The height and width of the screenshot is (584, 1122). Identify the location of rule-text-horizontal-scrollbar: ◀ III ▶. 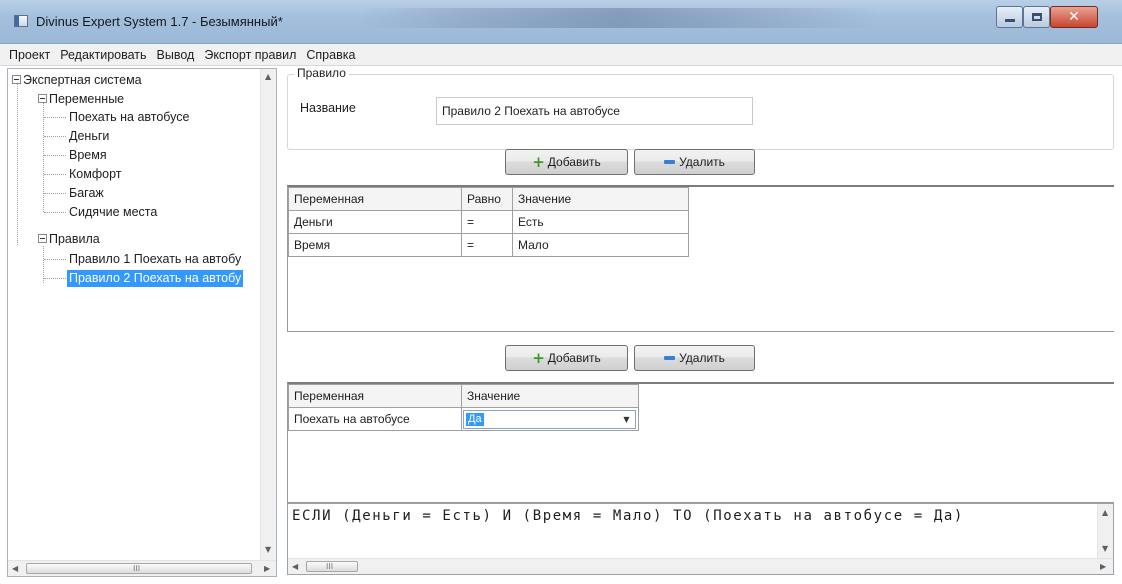
(700, 566).